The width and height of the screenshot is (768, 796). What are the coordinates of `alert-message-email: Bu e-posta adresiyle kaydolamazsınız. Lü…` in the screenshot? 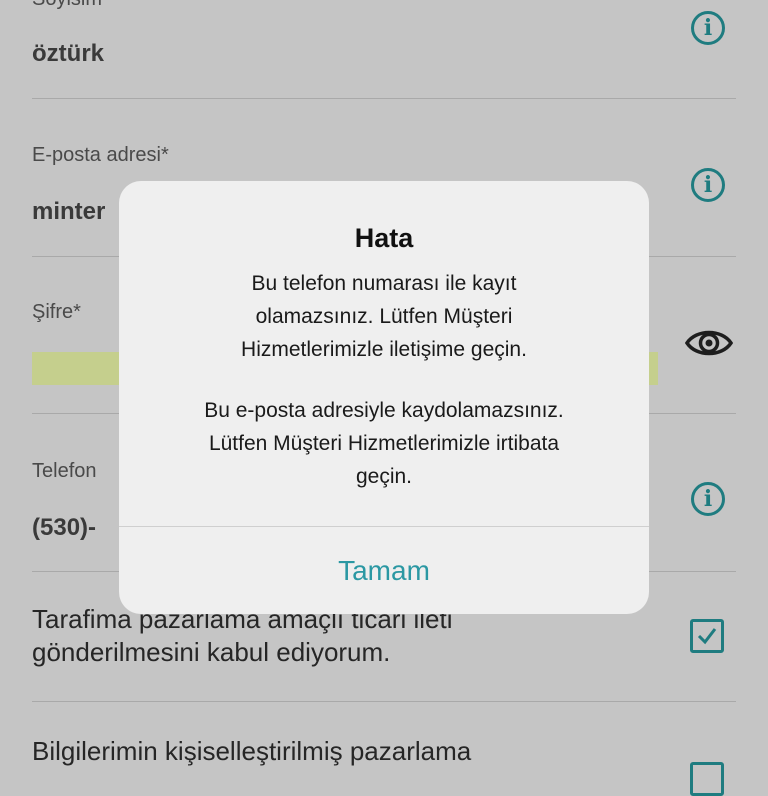 It's located at (384, 443).